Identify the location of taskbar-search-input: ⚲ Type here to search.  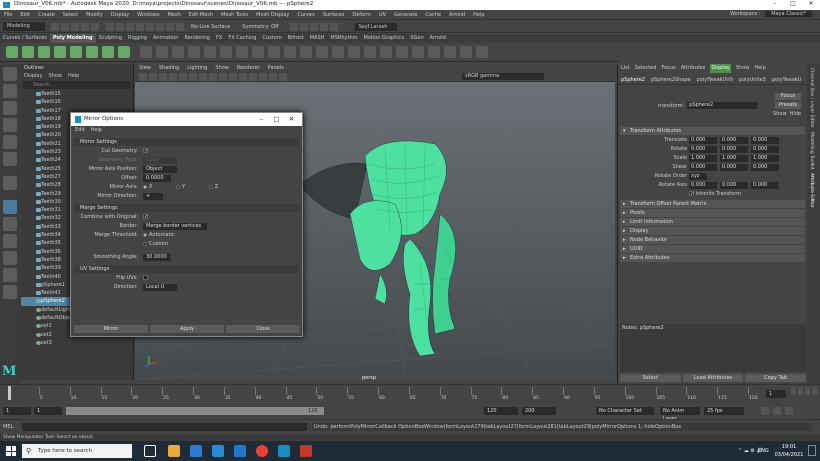
(77, 451).